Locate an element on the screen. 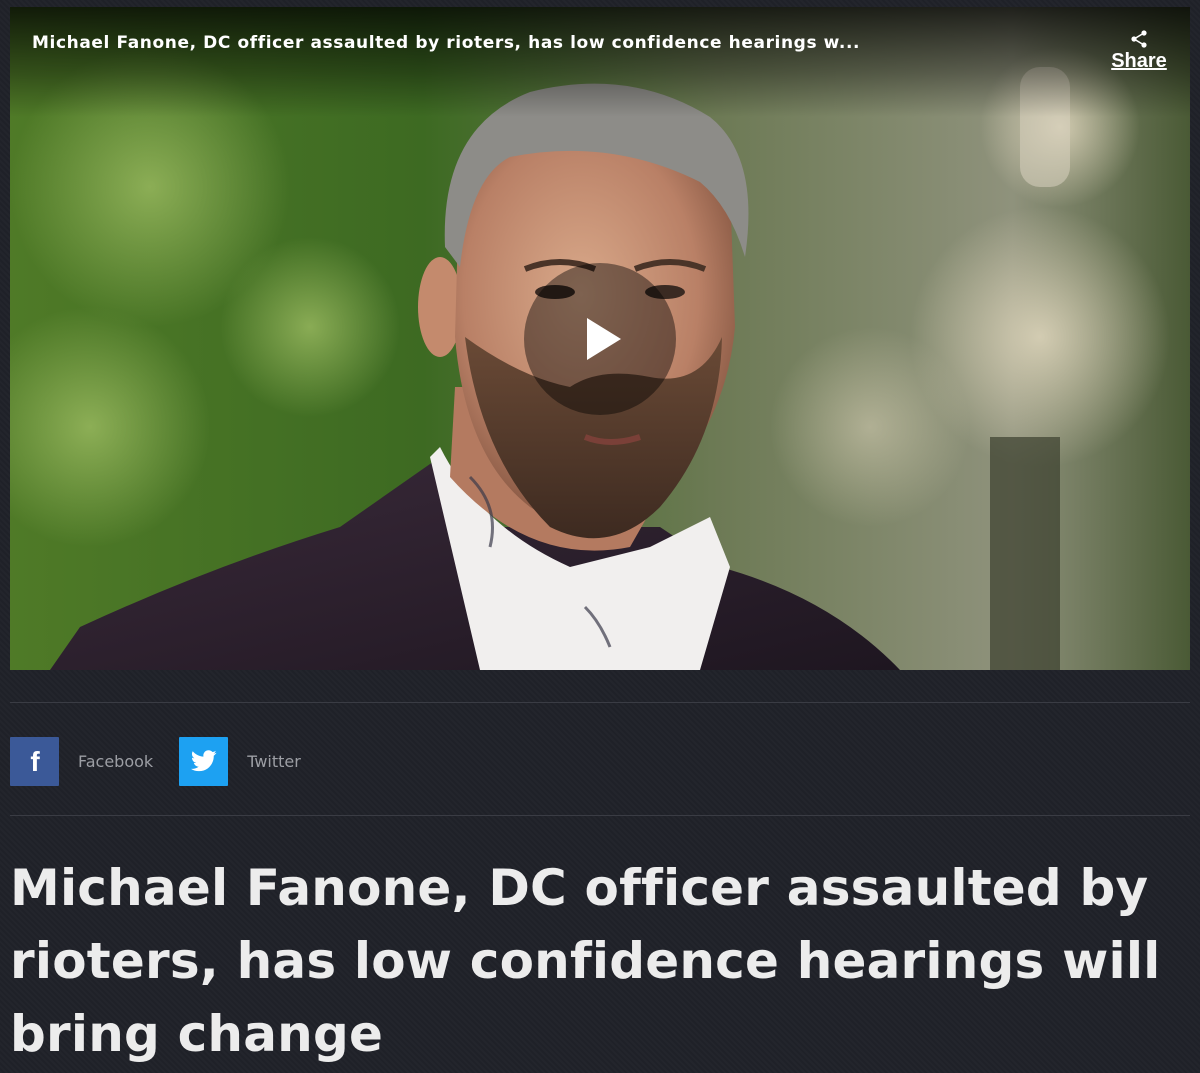  svg-text: f is located at coordinates (35, 761).